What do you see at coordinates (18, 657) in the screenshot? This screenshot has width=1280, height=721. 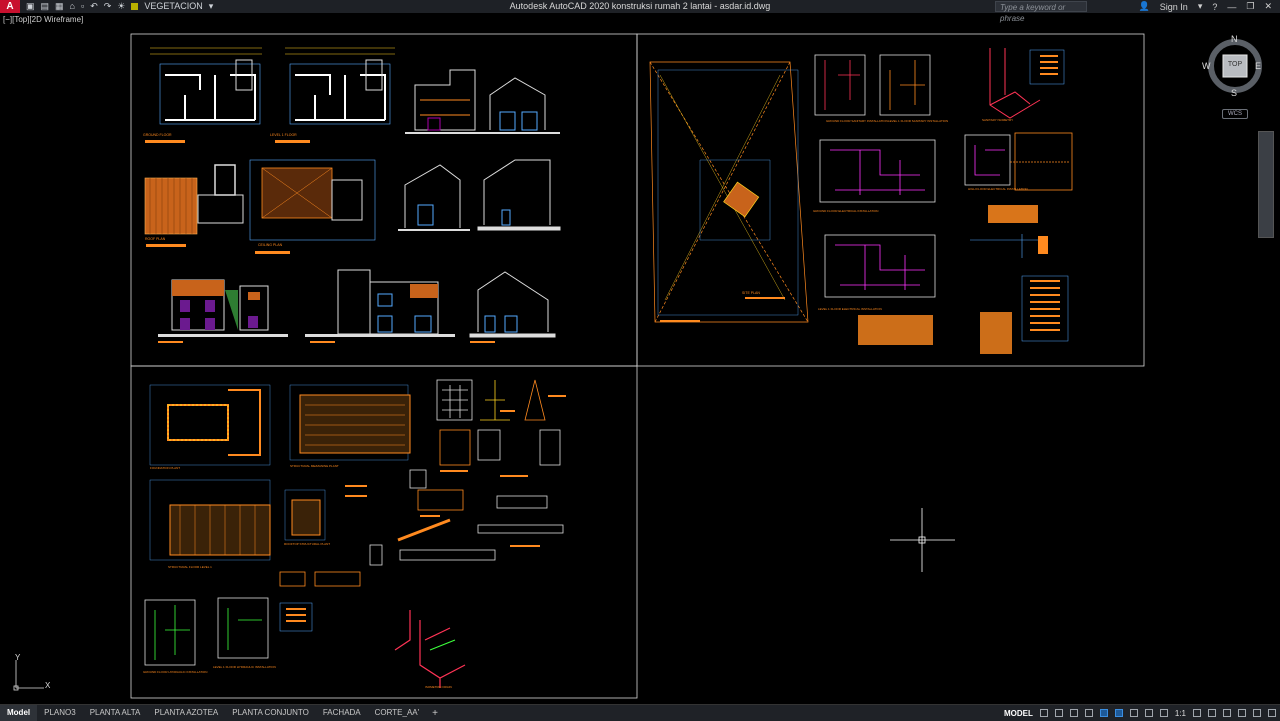 I see `ucs-y-label: Y` at bounding box center [18, 657].